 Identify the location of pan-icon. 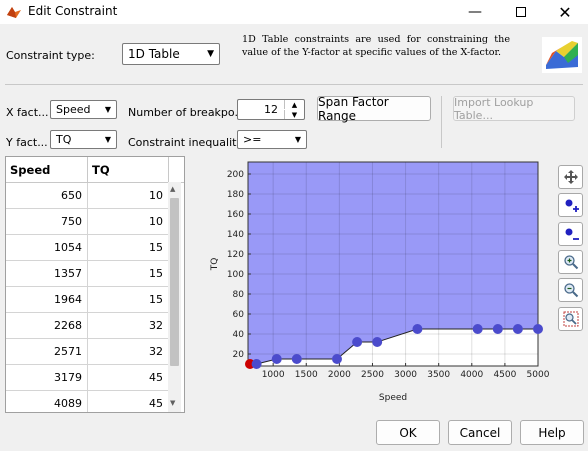
(570, 177).